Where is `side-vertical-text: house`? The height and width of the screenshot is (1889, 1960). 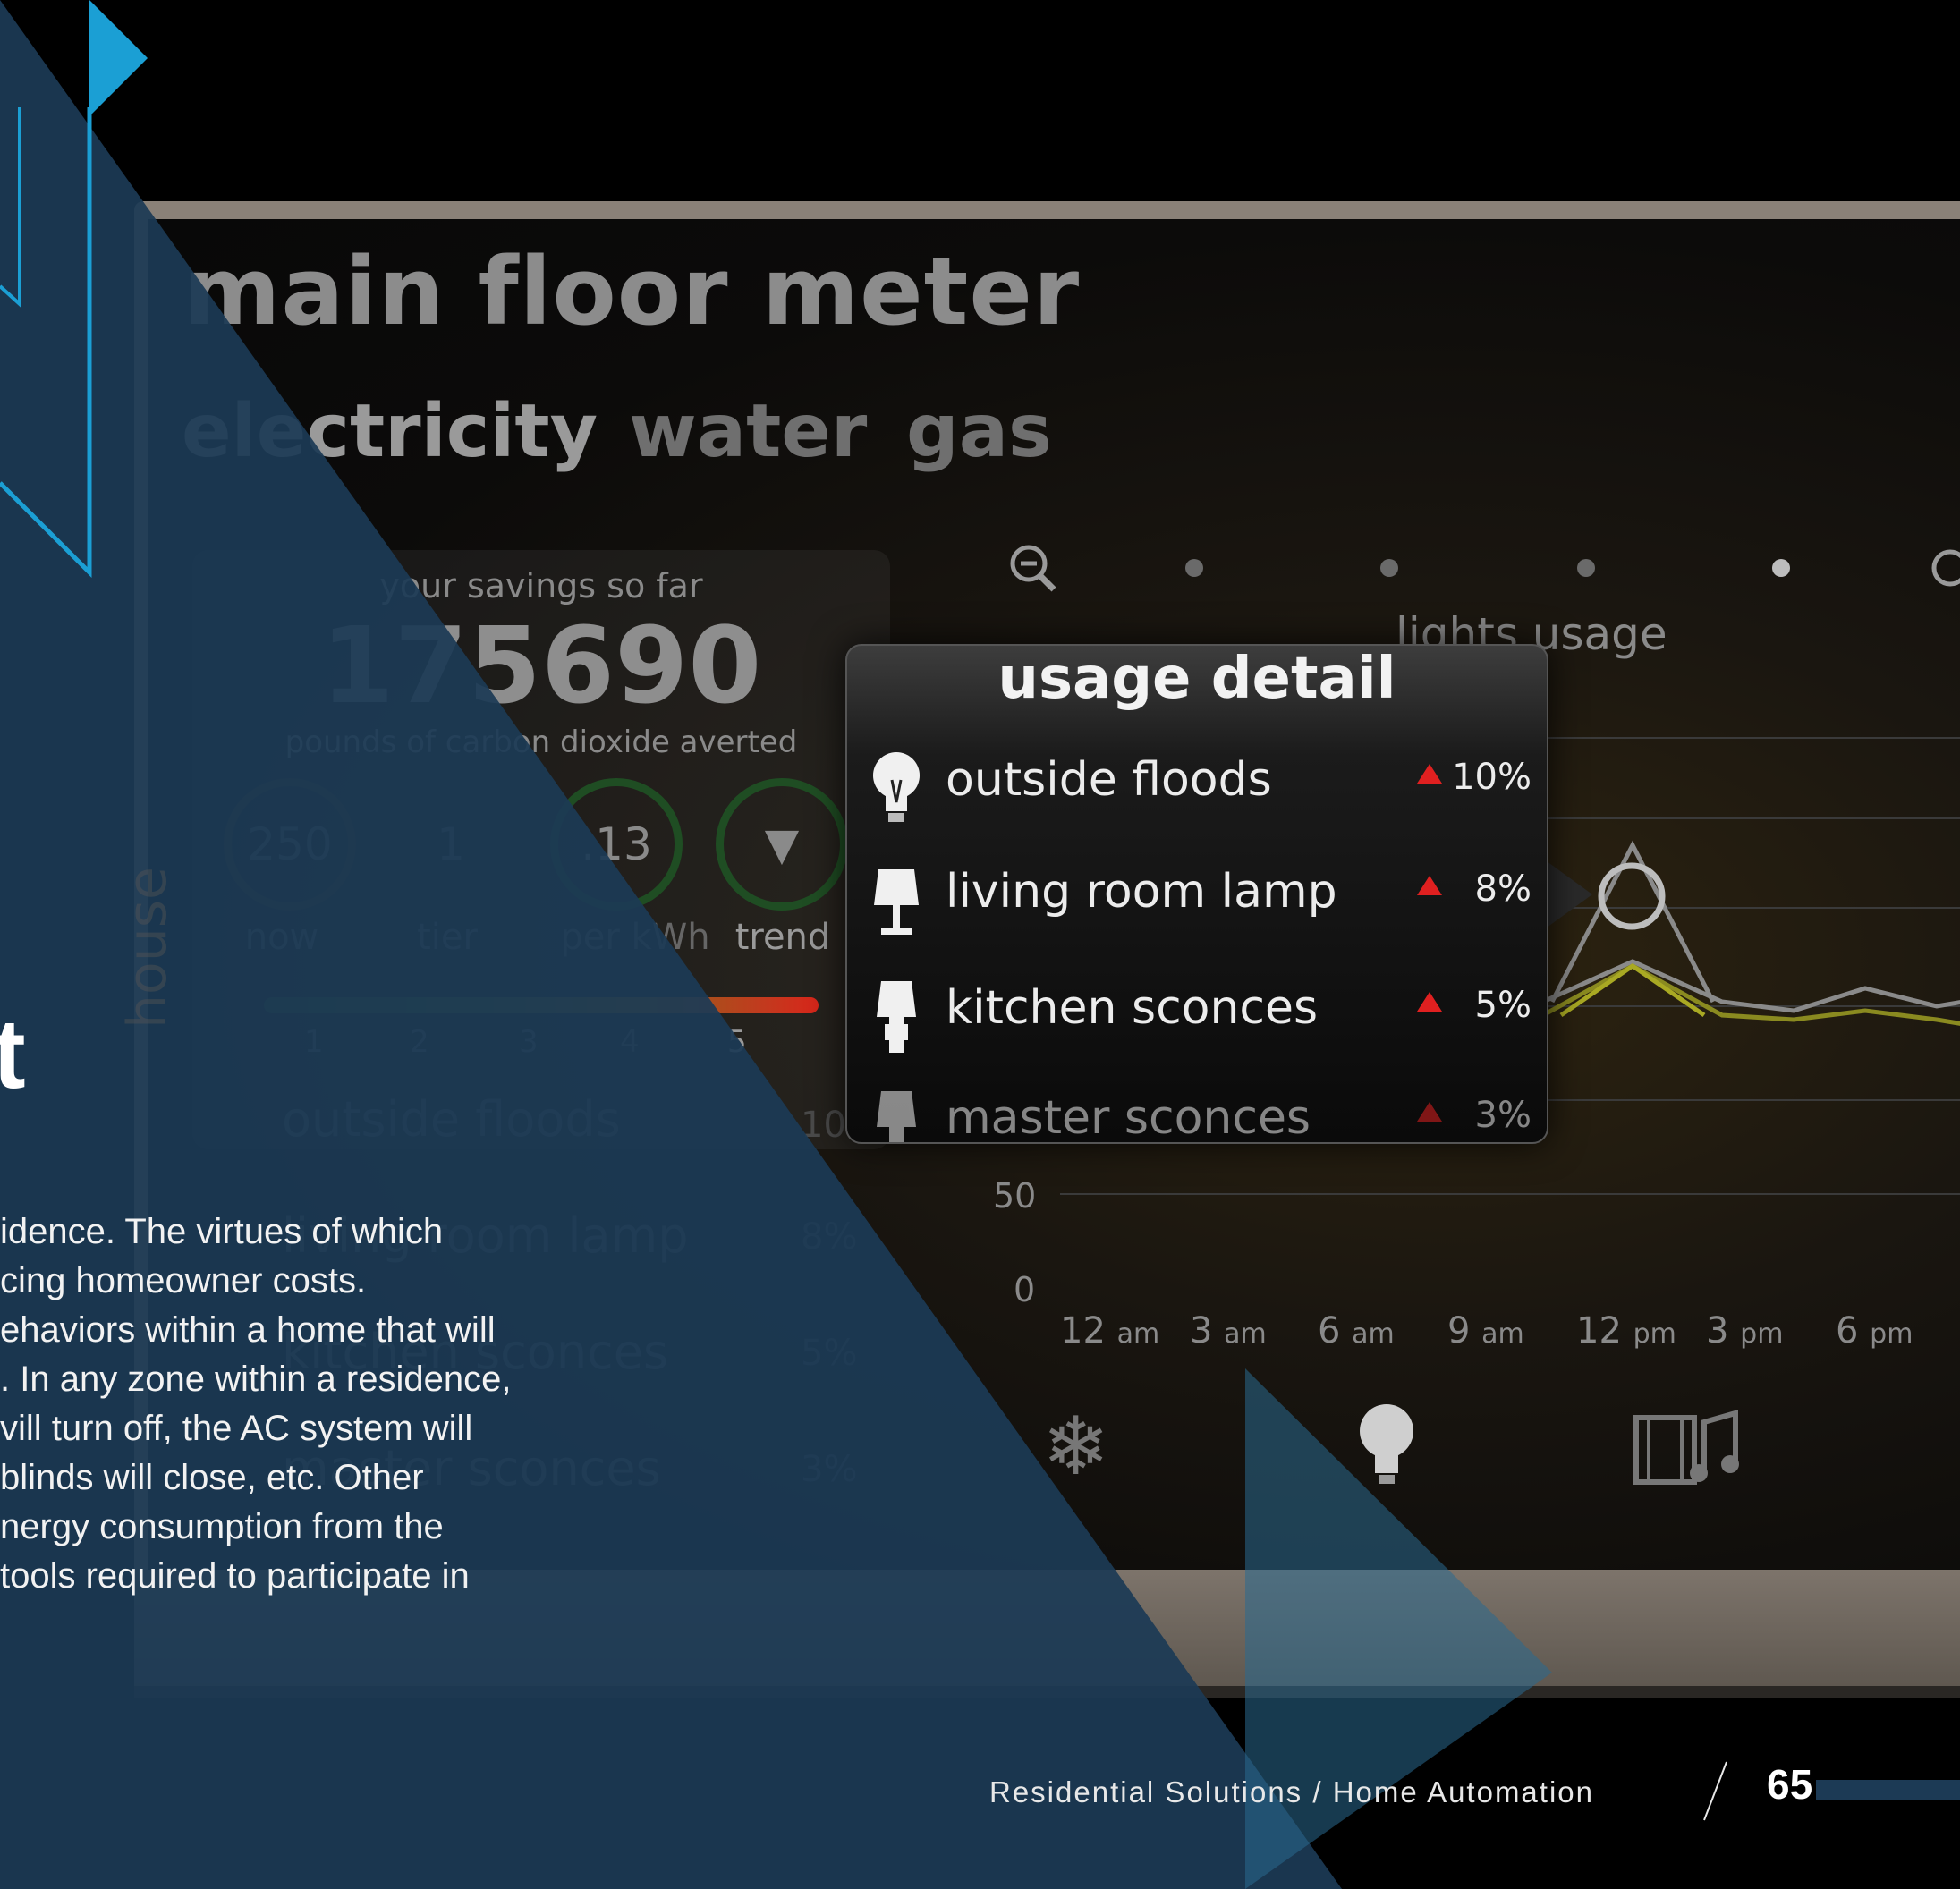
side-vertical-text: house is located at coordinates (147, 948).